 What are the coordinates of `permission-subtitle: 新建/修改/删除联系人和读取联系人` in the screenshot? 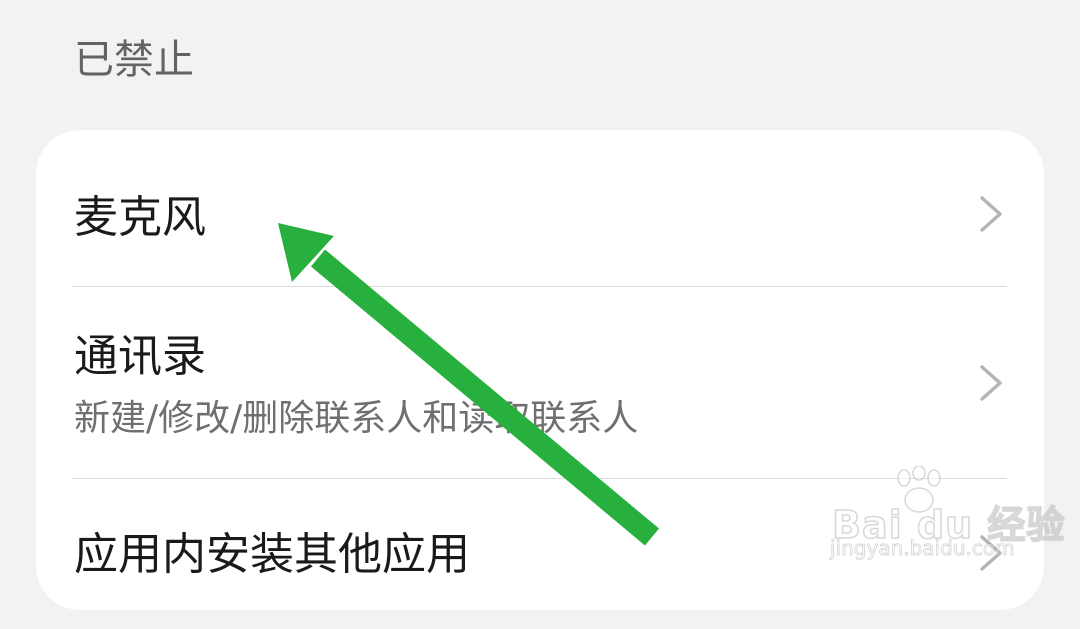 It's located at (356, 418).